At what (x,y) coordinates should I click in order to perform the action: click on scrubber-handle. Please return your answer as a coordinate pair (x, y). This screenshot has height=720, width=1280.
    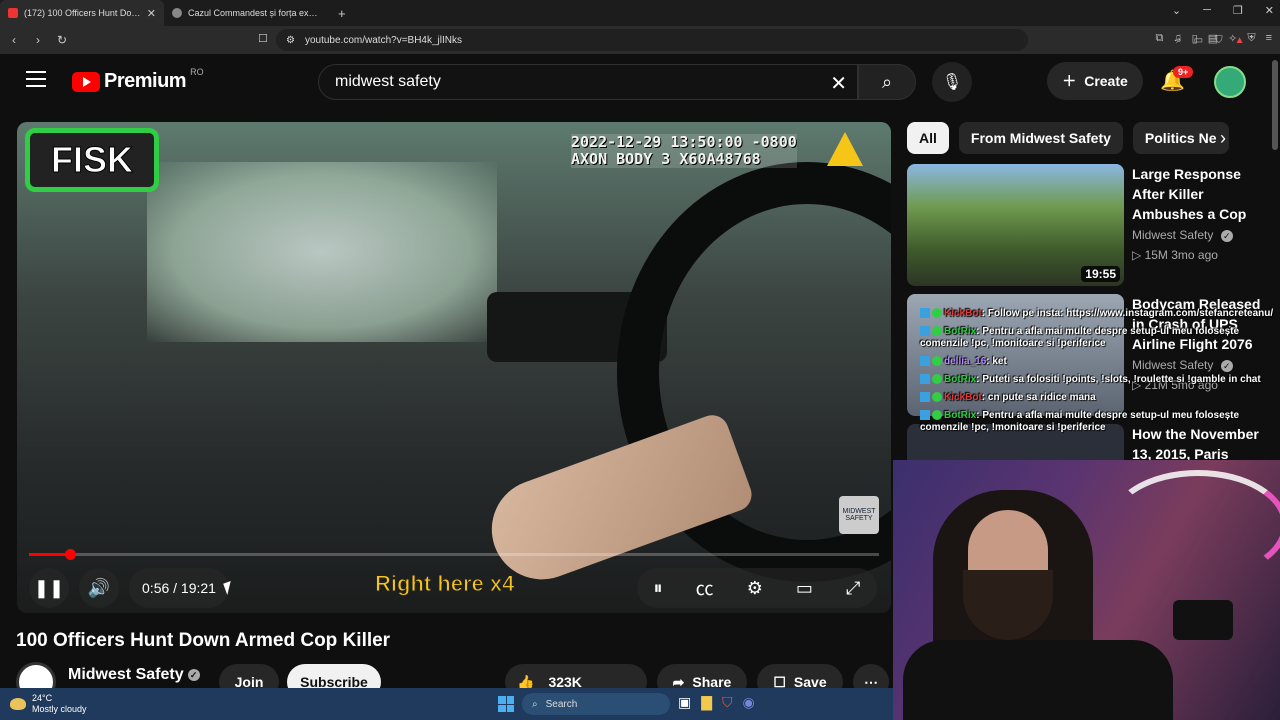
    Looking at the image, I should click on (70, 554).